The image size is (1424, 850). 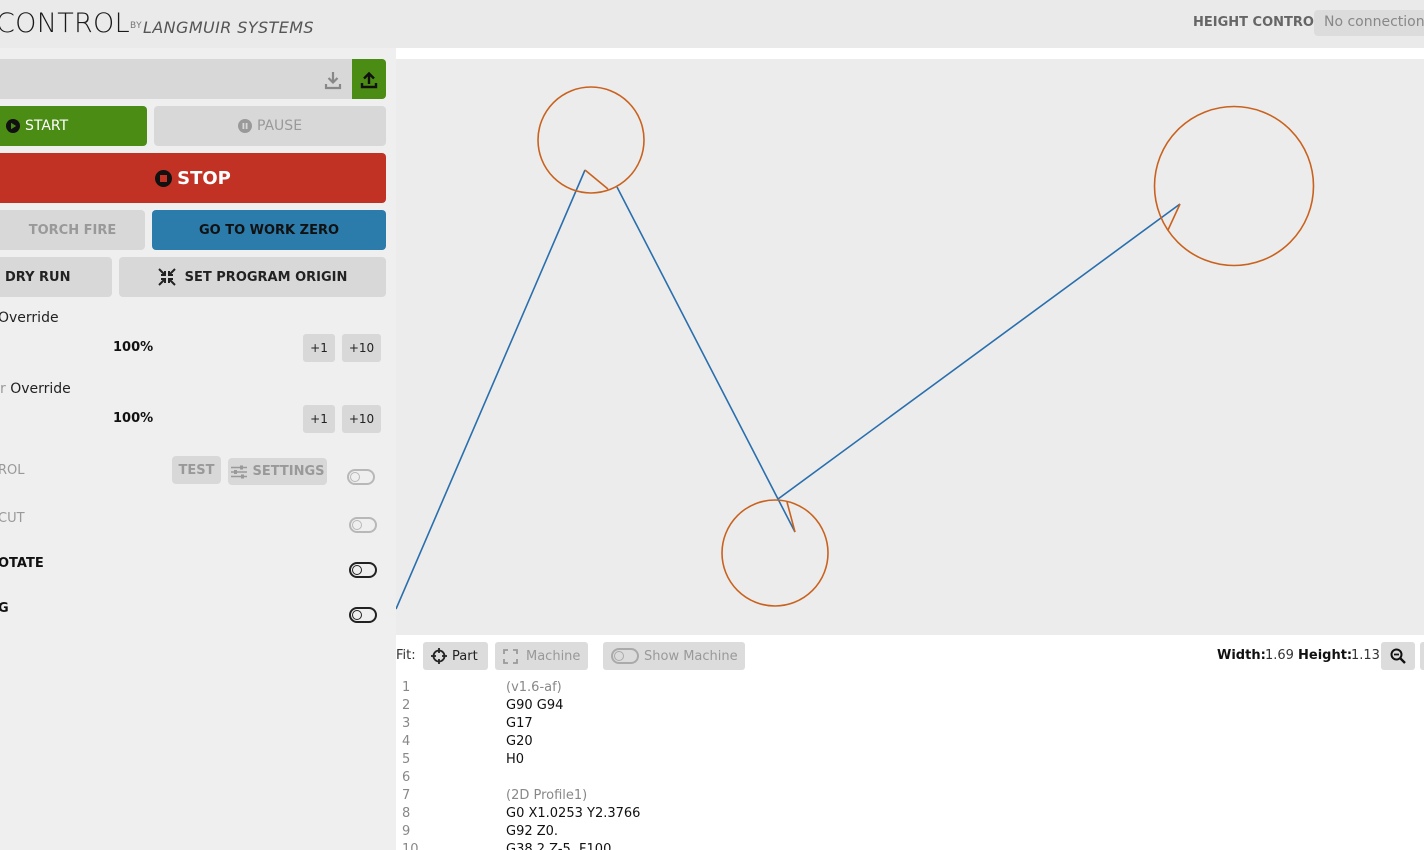 I want to click on fit-part-button: Part, so click(x=455, y=656).